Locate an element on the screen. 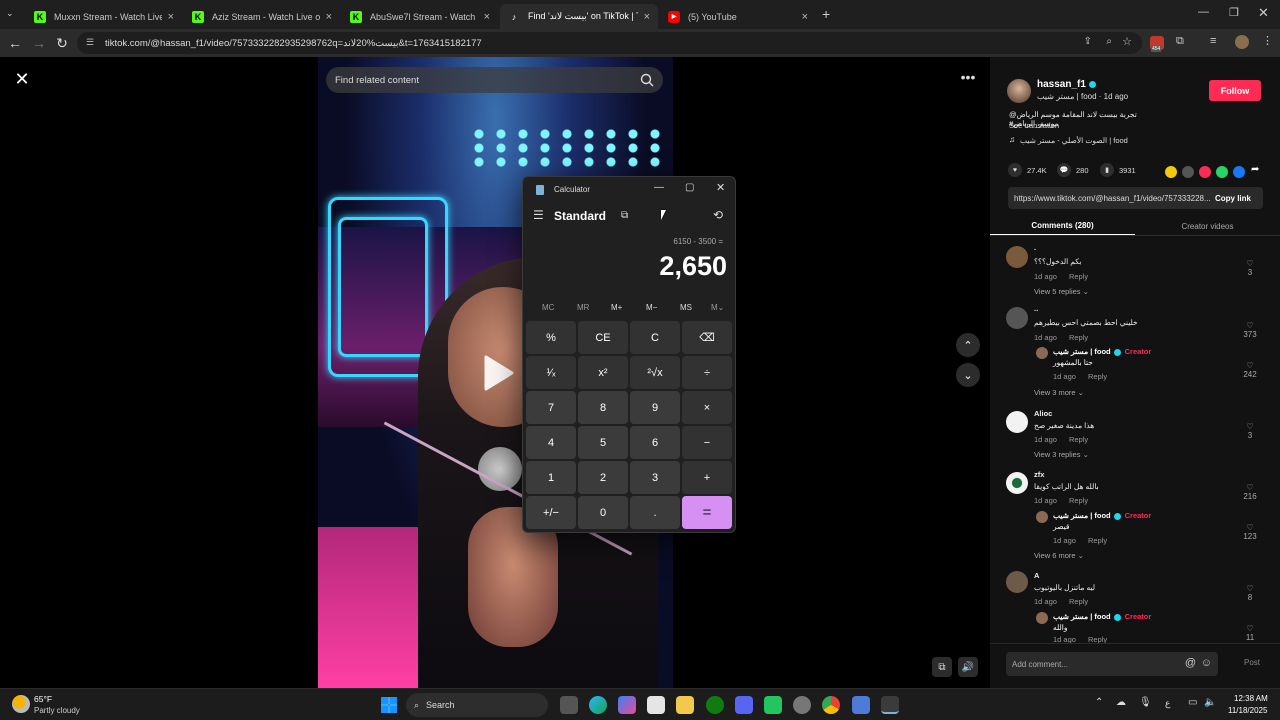  install-icon: ⇪ is located at coordinates (1088, 41).